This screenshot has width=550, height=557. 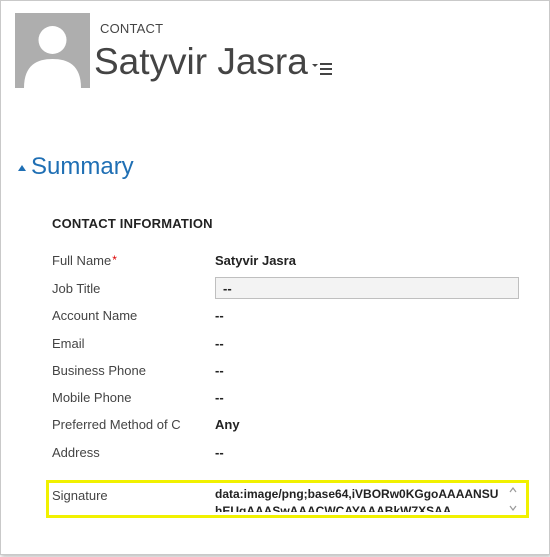 I want to click on email-value: --, so click(x=219, y=343).